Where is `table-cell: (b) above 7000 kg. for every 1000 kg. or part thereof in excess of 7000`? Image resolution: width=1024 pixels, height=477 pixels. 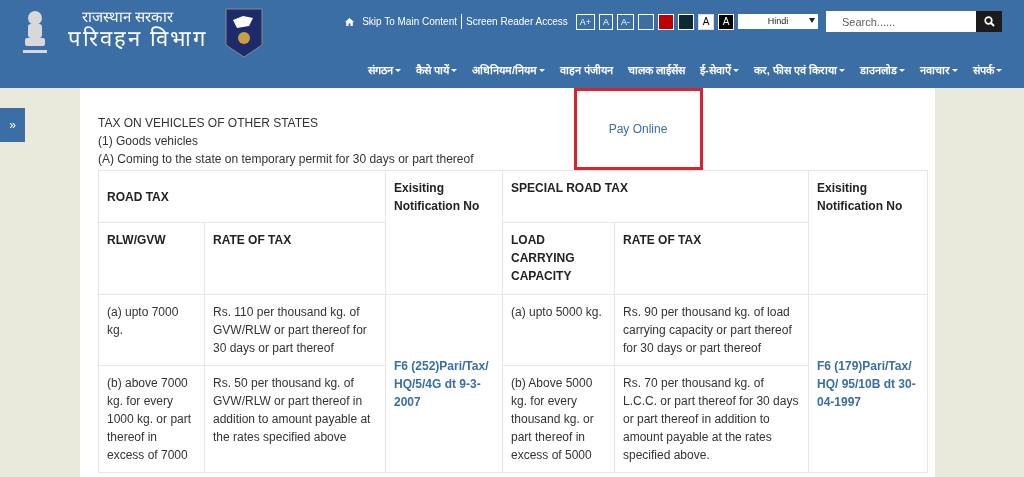 table-cell: (b) above 7000 kg. for every 1000 kg. or part thereof in excess of 7000 is located at coordinates (151, 419).